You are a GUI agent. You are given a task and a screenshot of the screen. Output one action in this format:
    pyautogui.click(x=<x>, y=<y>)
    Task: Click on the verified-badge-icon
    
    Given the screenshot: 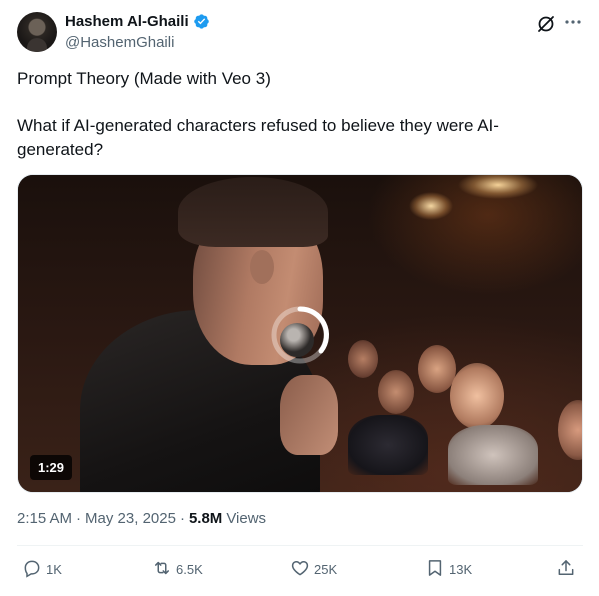 What is the action you would take?
    pyautogui.click(x=201, y=21)
    